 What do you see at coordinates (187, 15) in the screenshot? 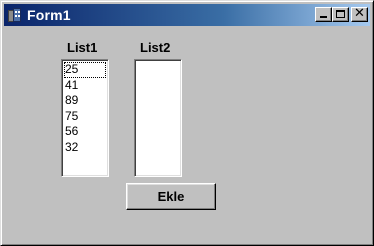
I see `title-bar: Form1 ✕` at bounding box center [187, 15].